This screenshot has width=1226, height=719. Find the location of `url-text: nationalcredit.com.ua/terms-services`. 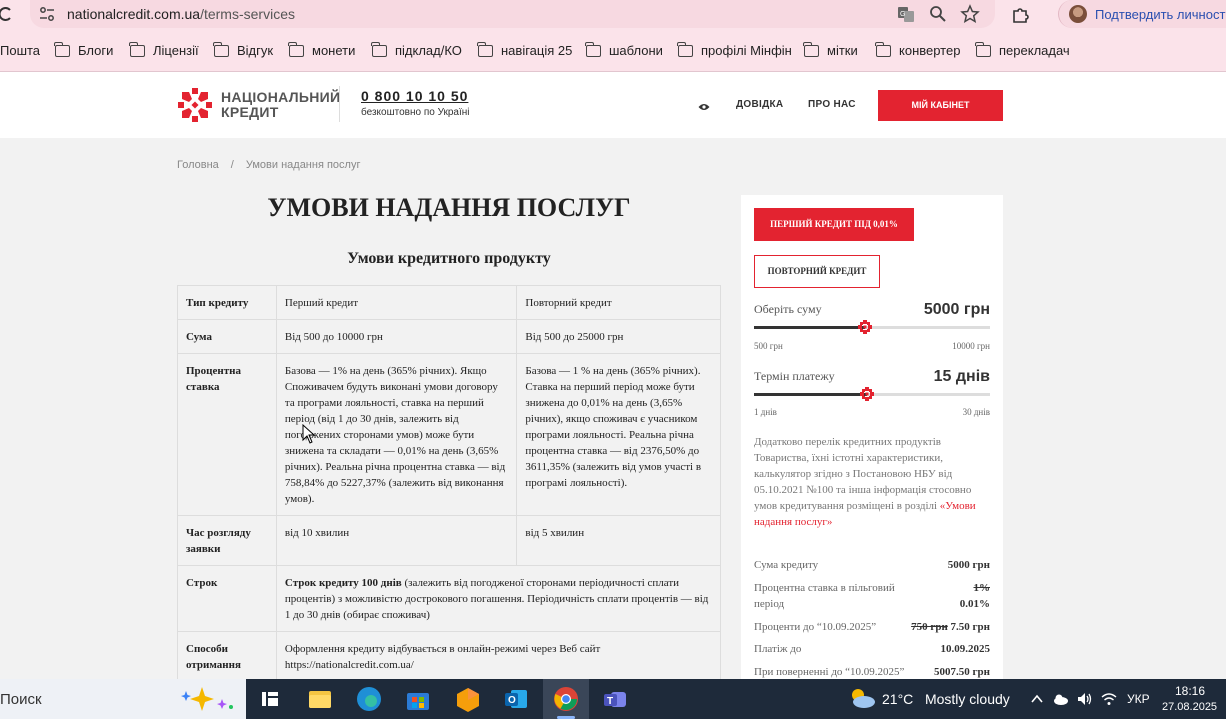

url-text: nationalcredit.com.ua/terms-services is located at coordinates (181, 14).